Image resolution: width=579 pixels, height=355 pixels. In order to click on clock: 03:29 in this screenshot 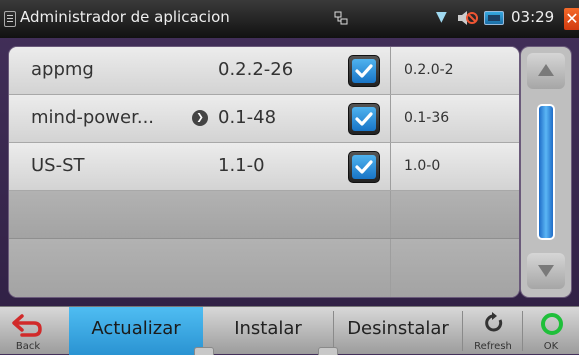, I will do `click(533, 17)`.